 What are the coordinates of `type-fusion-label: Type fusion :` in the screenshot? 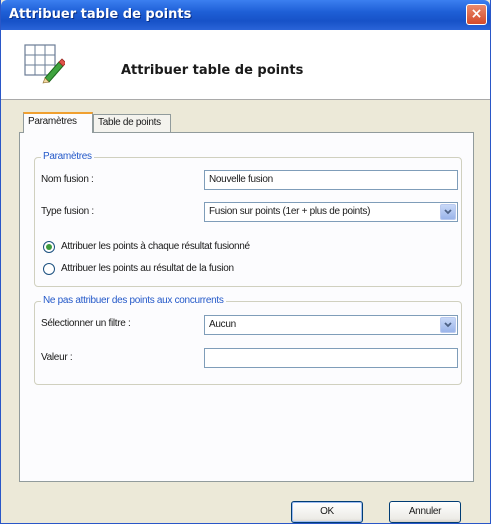 It's located at (67, 211).